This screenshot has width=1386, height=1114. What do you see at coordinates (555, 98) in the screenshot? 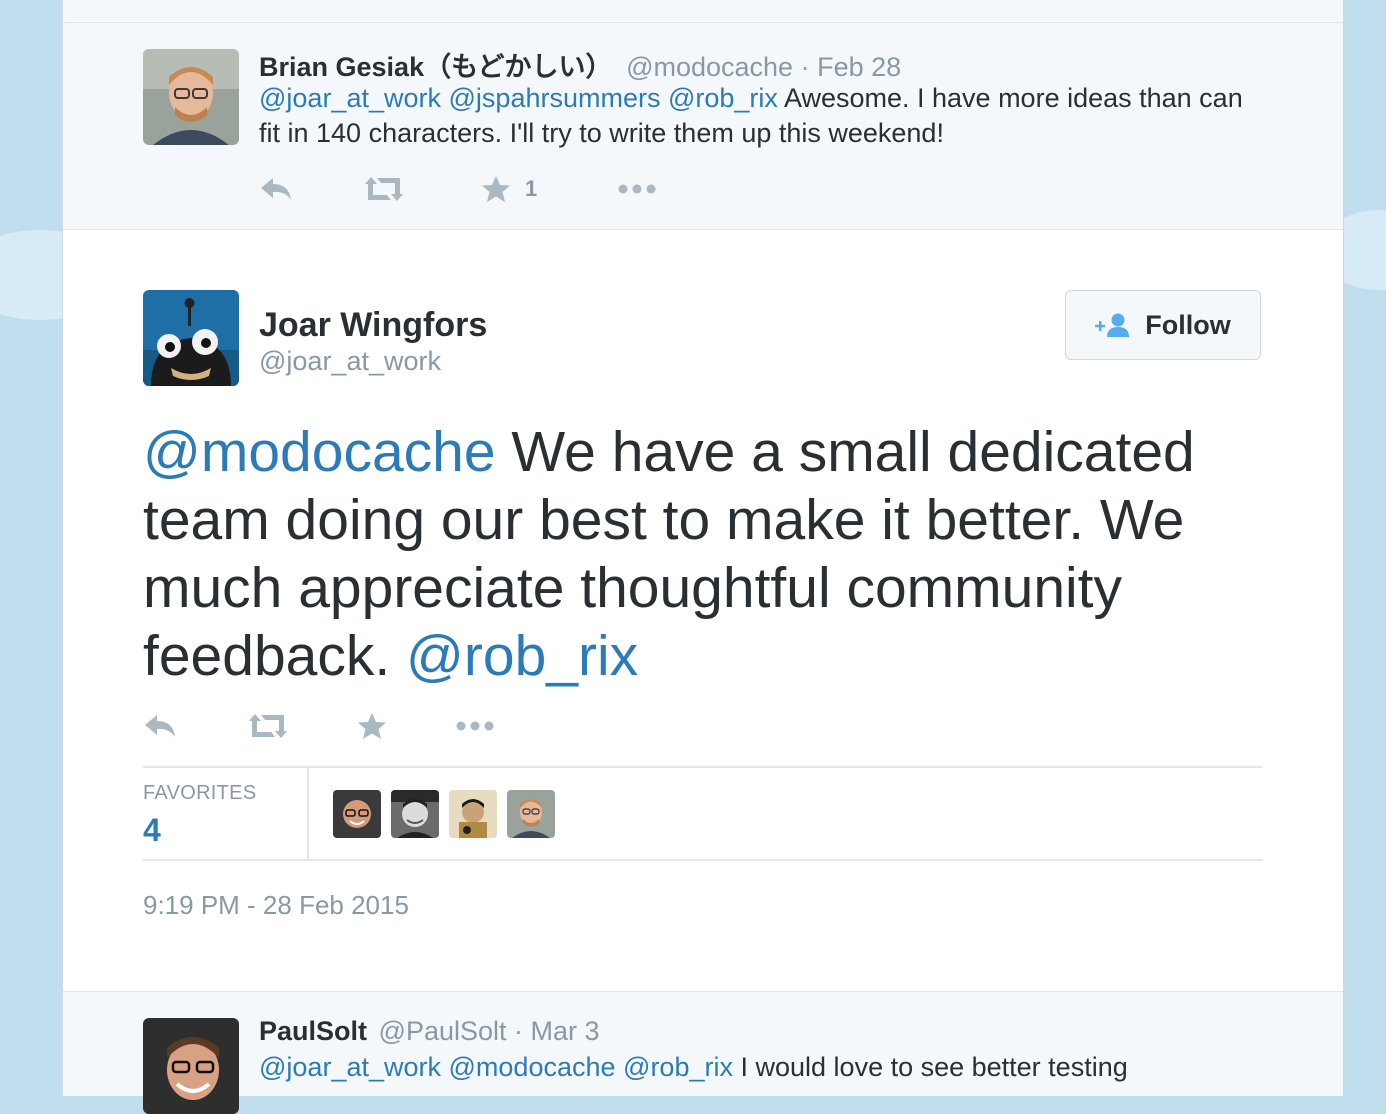
I see `mention-link: @jspahrsummers` at bounding box center [555, 98].